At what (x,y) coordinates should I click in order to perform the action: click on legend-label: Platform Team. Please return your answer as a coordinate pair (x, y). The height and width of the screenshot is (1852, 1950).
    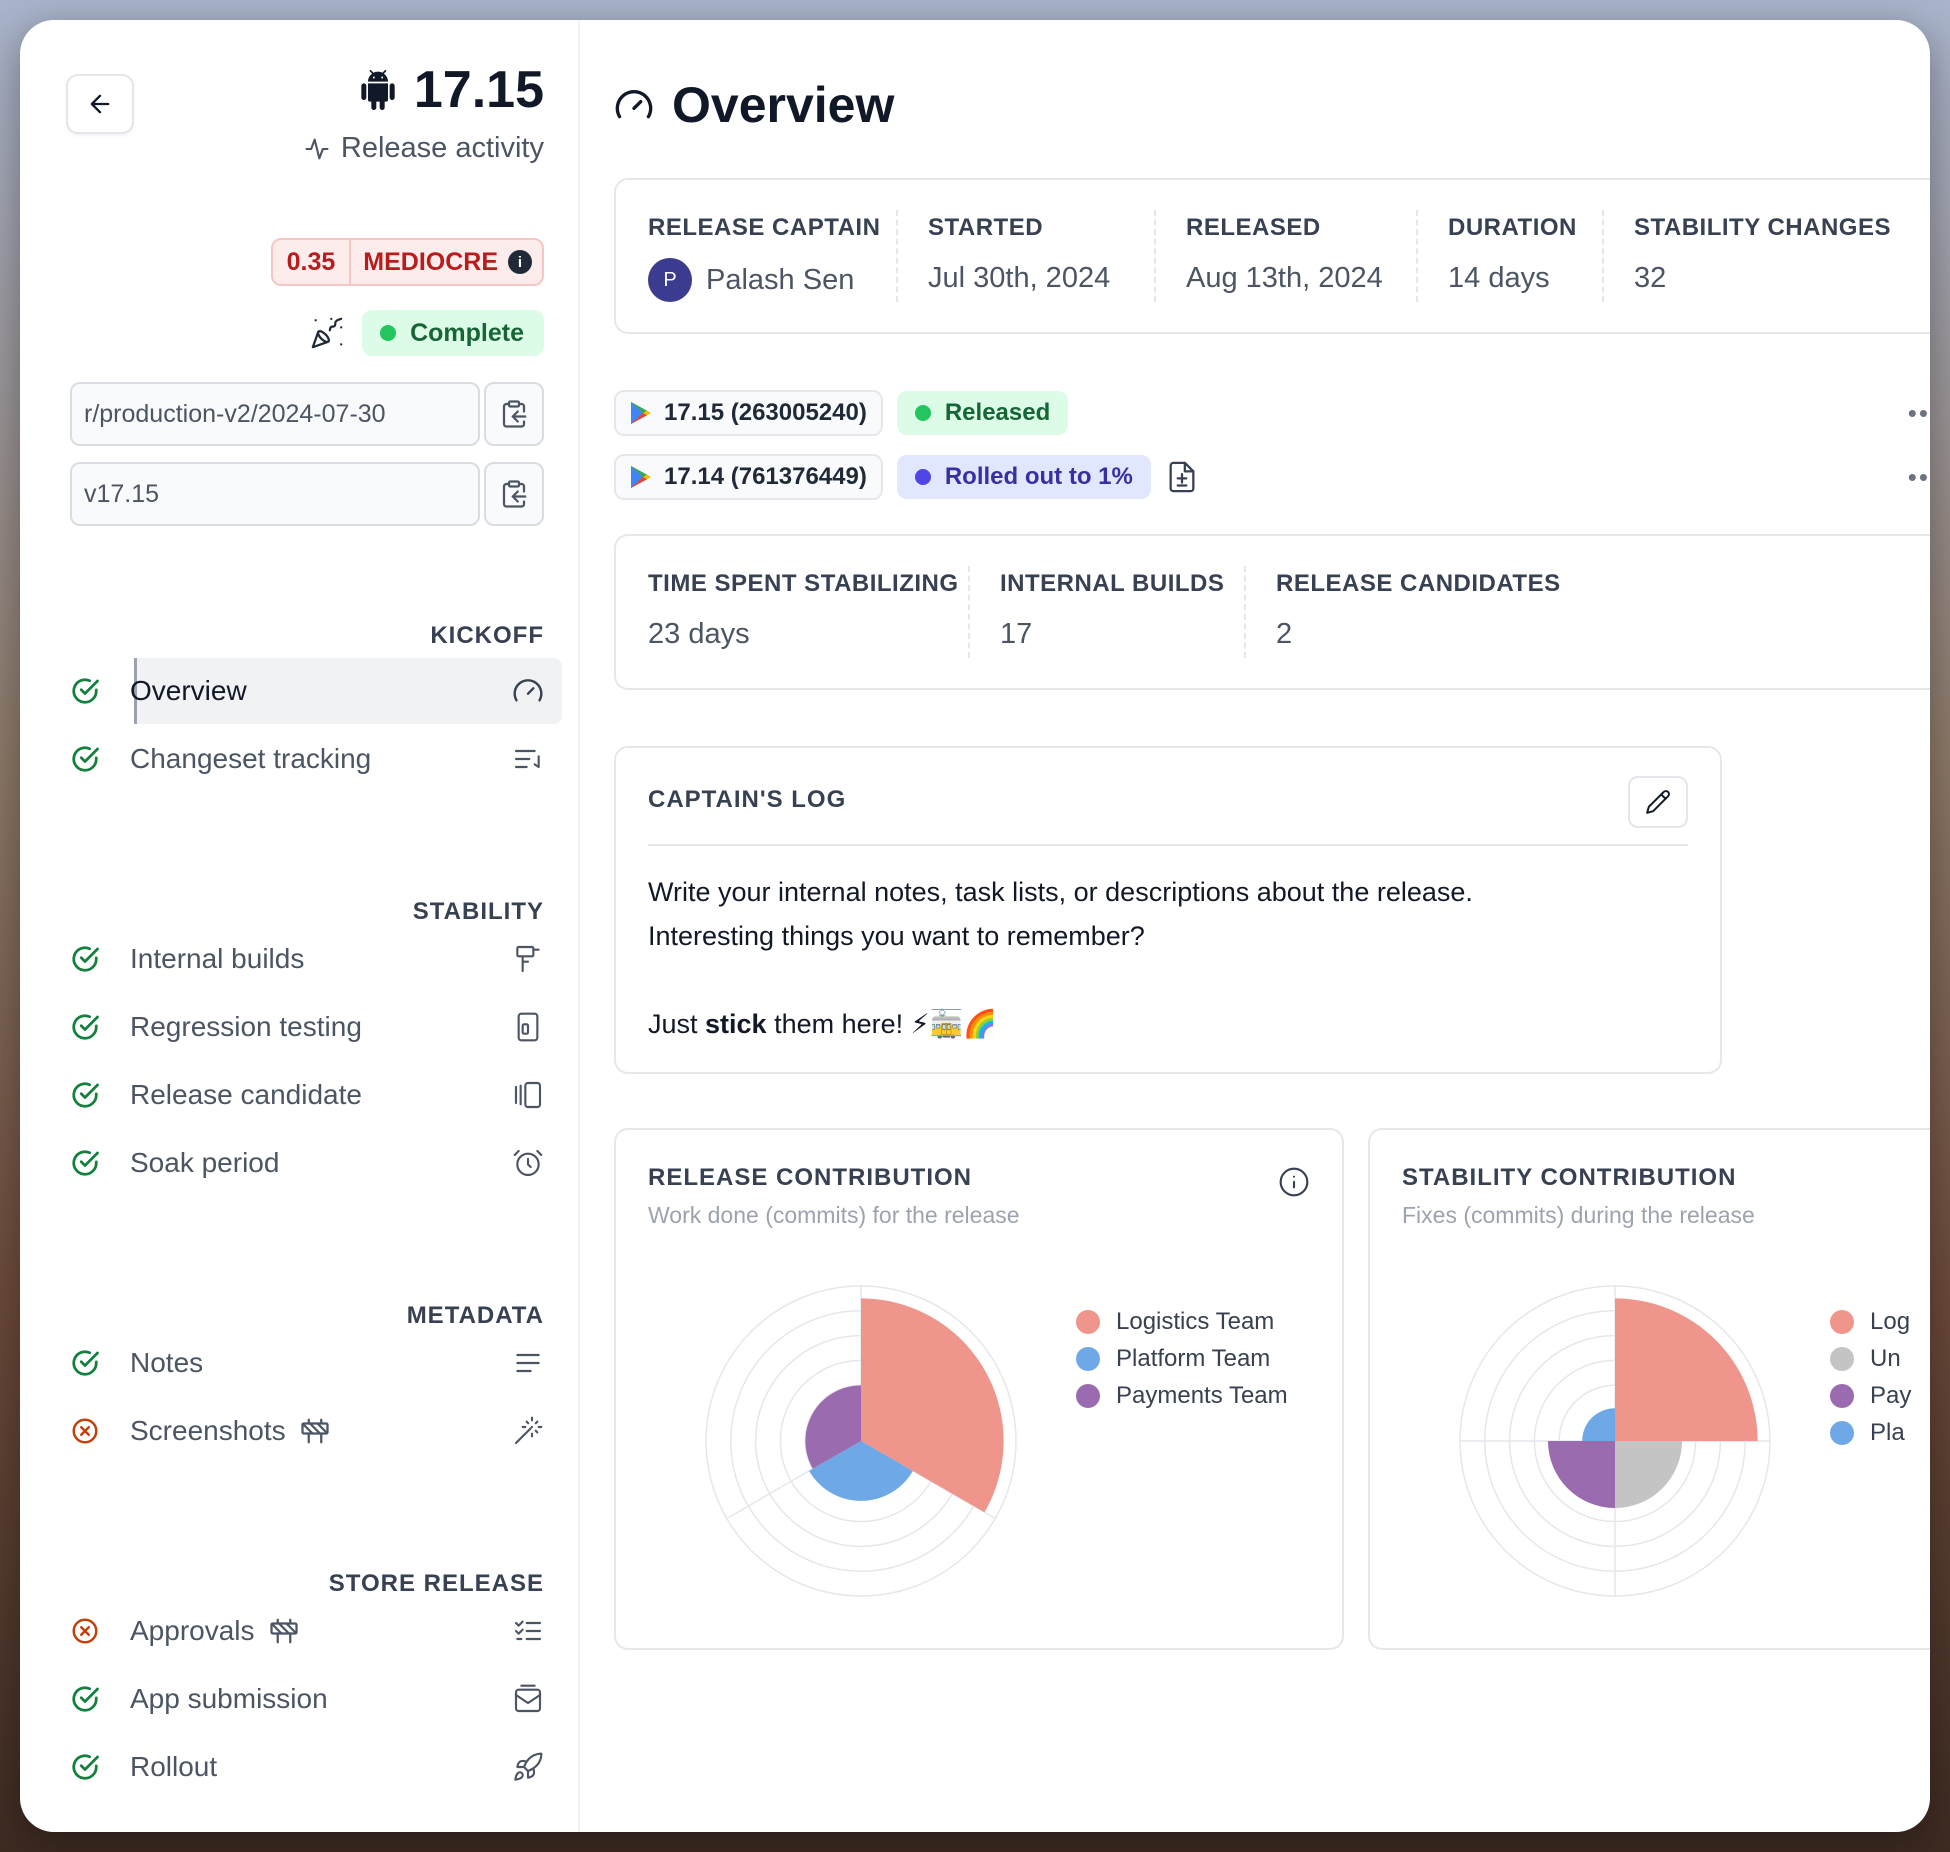
    Looking at the image, I should click on (1193, 1358).